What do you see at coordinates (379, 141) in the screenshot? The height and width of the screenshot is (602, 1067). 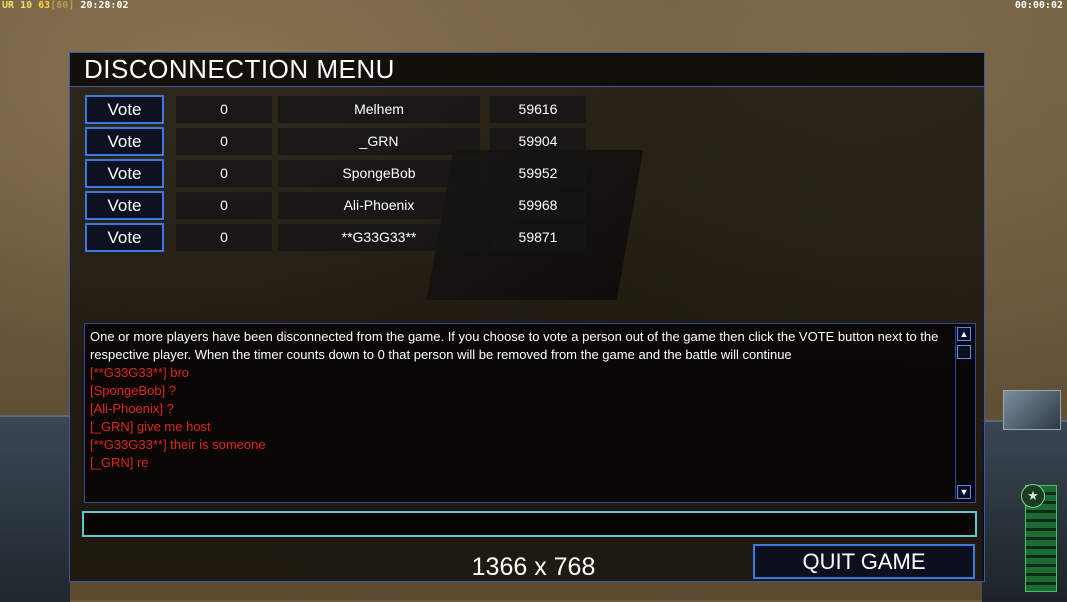 I see `player-name: _GRN` at bounding box center [379, 141].